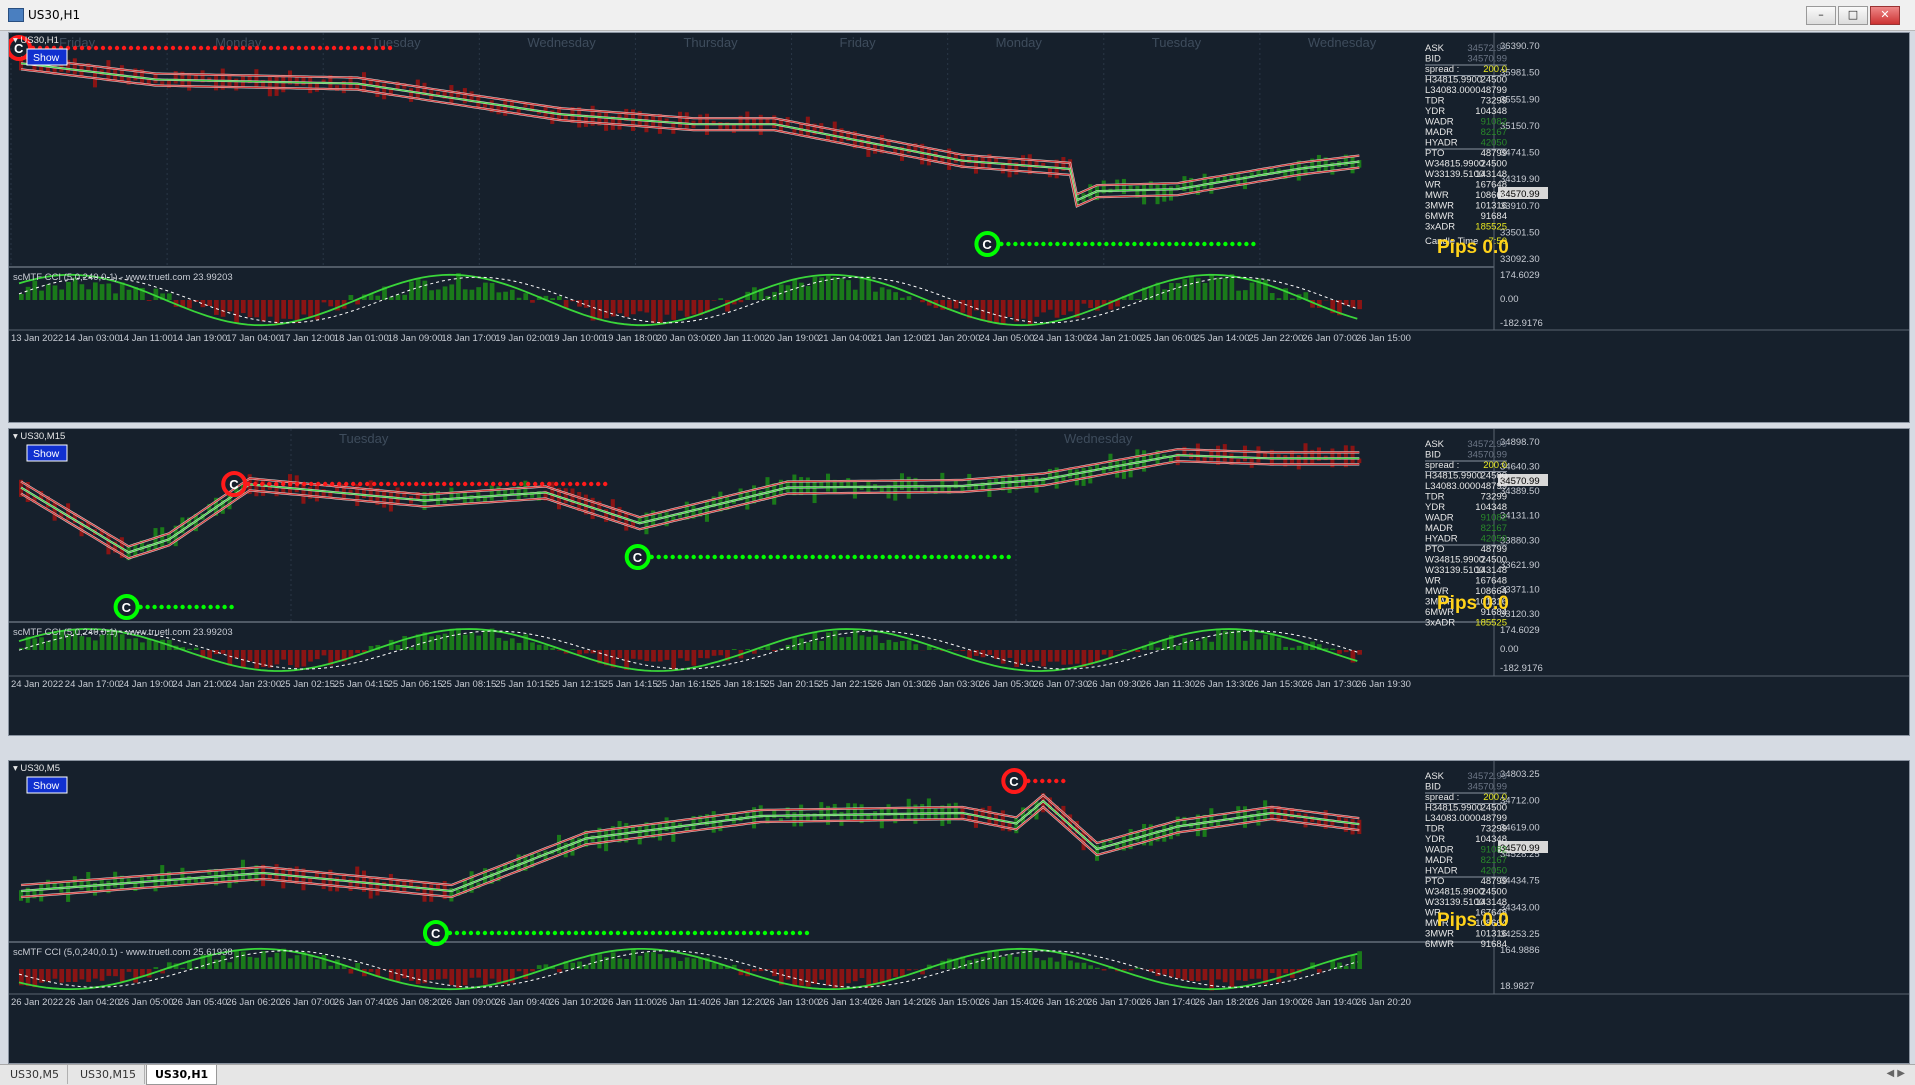  I want to click on day-label: Tuesday, so click(396, 42).